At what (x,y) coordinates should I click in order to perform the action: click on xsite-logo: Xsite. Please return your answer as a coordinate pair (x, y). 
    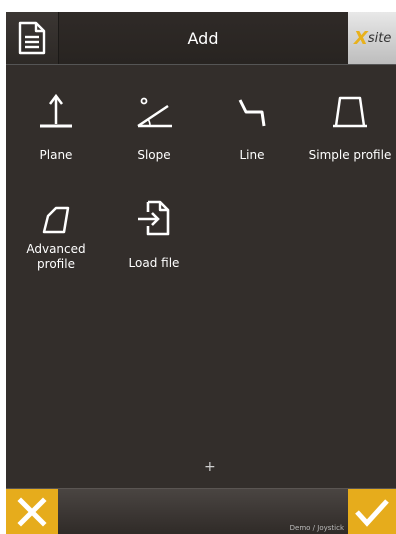
    Looking at the image, I should click on (372, 38).